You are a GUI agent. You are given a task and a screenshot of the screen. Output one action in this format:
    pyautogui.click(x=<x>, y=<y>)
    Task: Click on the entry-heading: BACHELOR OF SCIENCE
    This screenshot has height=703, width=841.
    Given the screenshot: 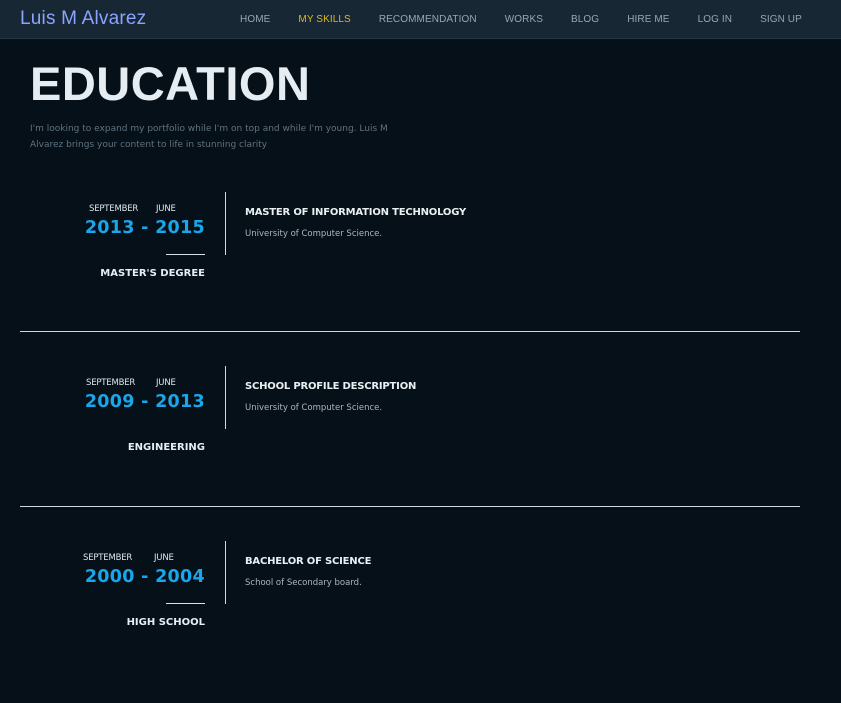 What is the action you would take?
    pyautogui.click(x=308, y=561)
    